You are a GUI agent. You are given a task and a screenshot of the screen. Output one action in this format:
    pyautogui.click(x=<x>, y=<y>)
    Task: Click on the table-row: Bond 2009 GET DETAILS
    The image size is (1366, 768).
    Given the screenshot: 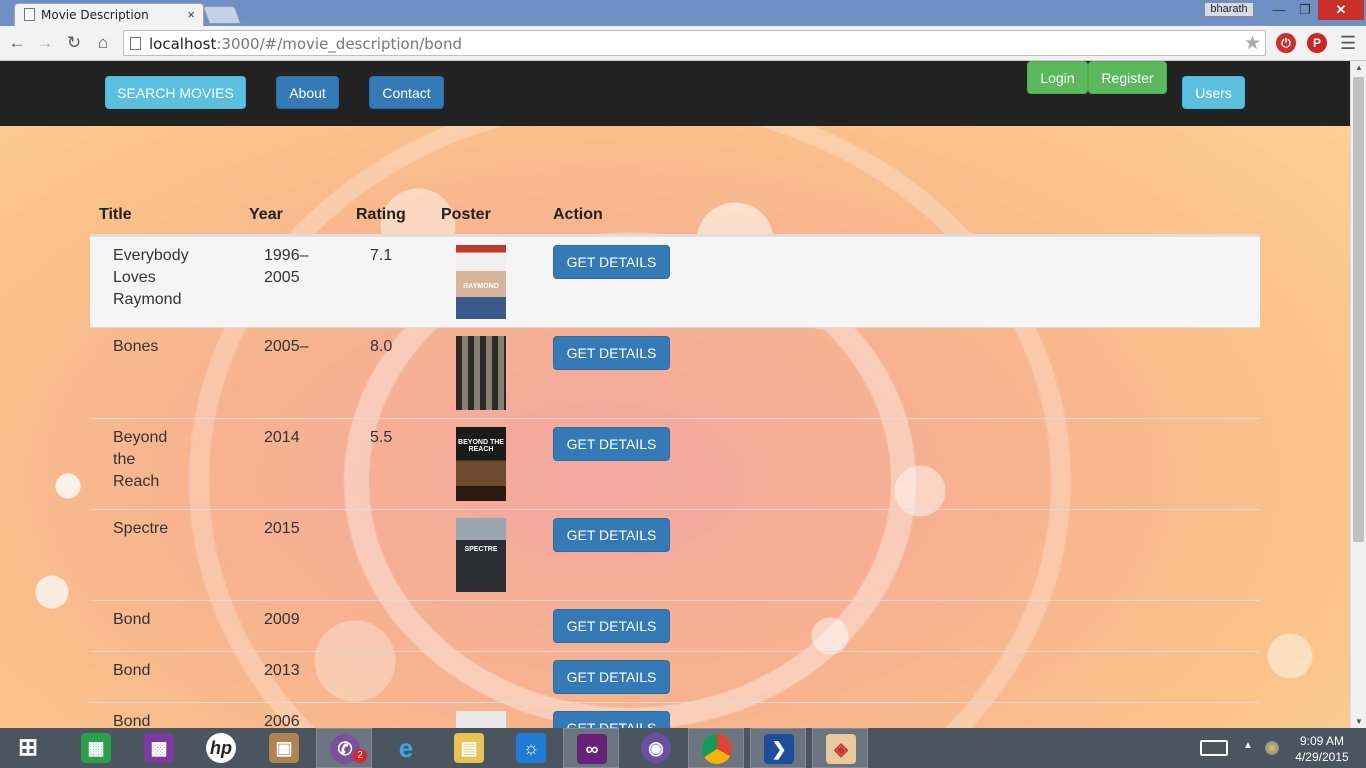 What is the action you would take?
    pyautogui.click(x=675, y=625)
    